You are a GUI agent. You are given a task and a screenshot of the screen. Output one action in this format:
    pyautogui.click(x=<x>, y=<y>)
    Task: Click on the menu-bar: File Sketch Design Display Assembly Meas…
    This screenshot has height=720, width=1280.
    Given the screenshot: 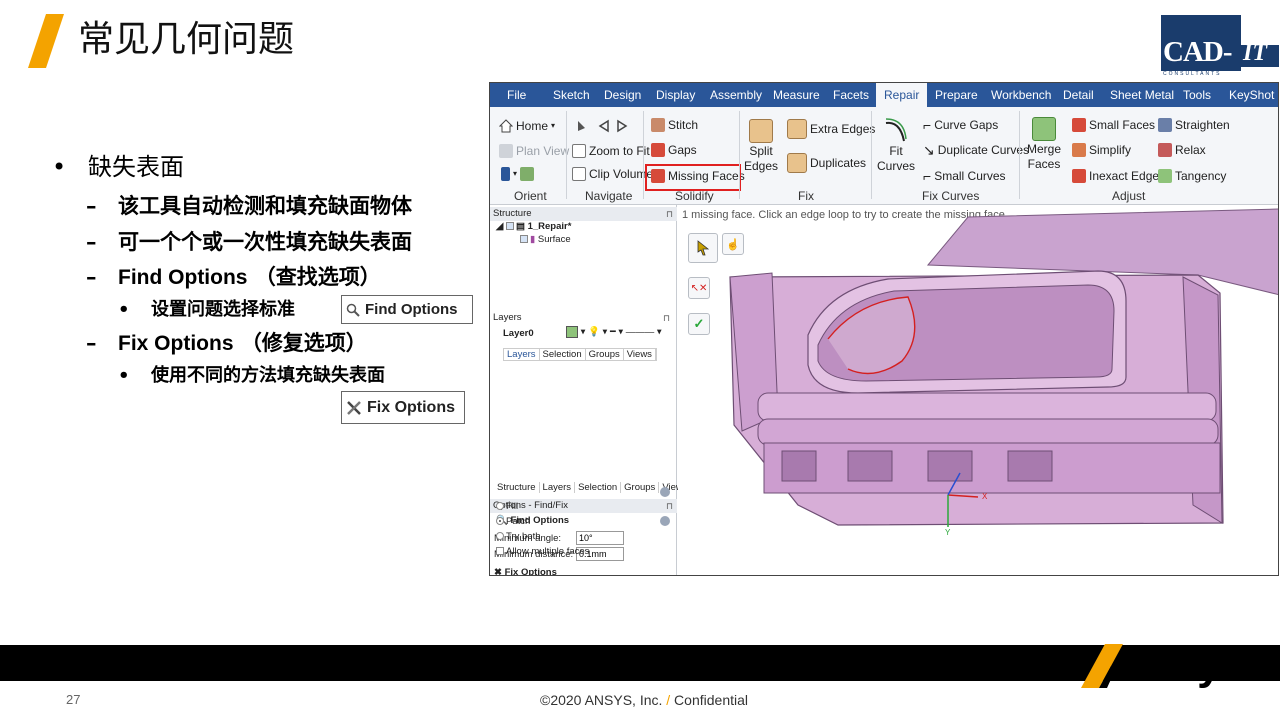 What is the action you would take?
    pyautogui.click(x=884, y=95)
    